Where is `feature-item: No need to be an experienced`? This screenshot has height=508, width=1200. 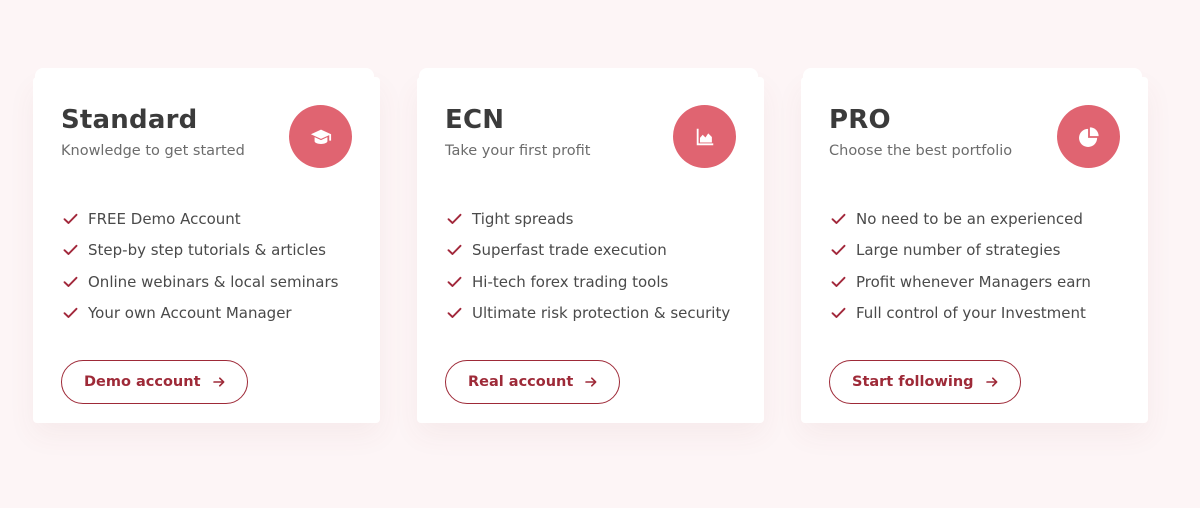 feature-item: No need to be an experienced is located at coordinates (961, 219).